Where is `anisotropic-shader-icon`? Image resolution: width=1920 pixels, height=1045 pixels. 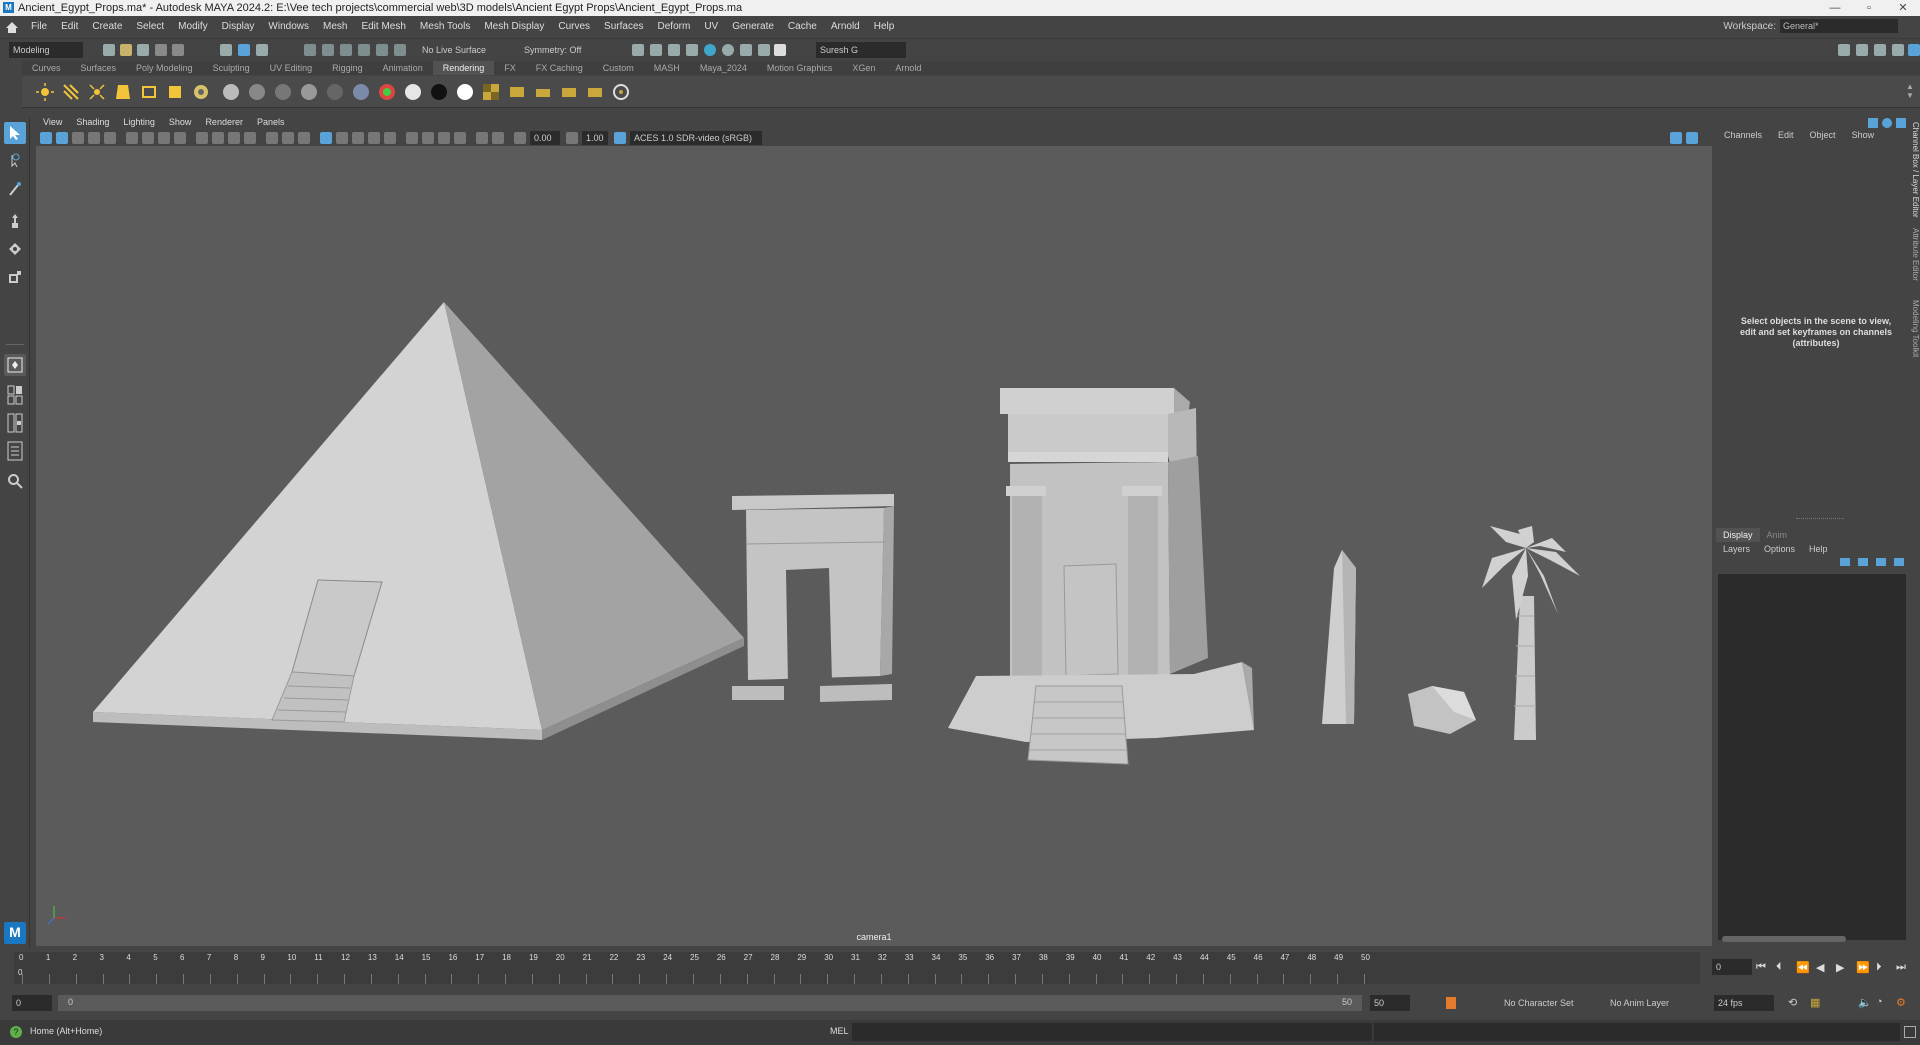
anisotropic-shader-icon is located at coordinates (335, 92).